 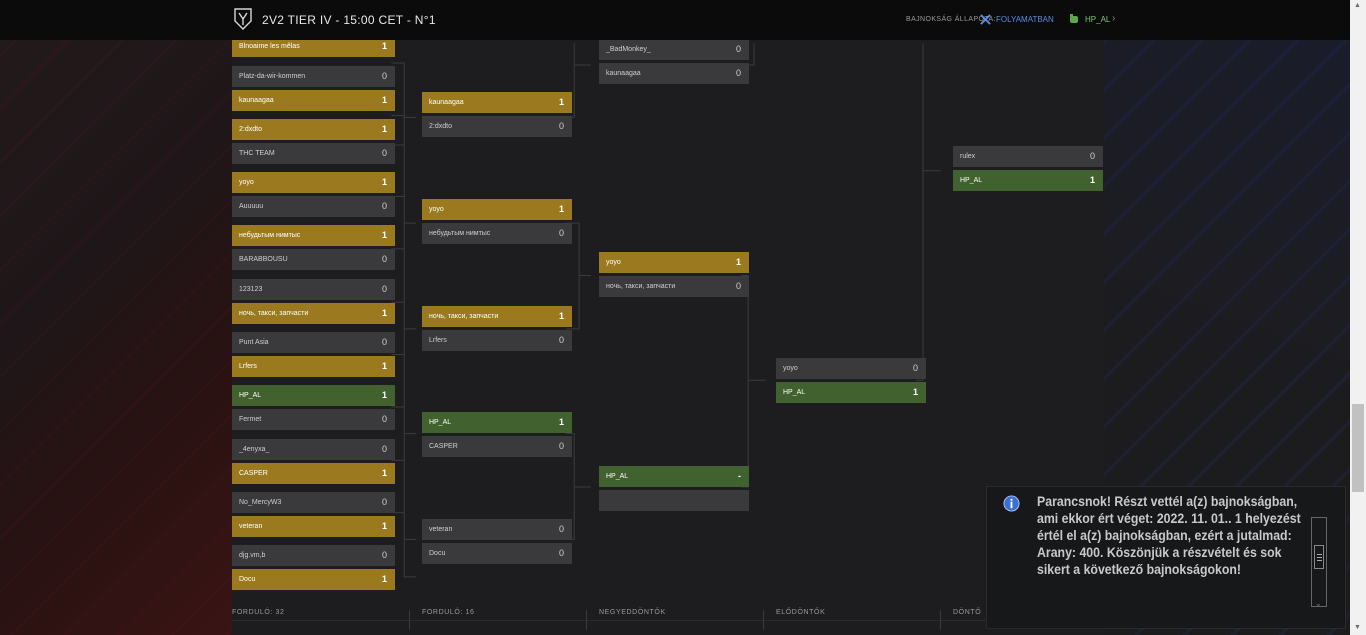 What do you see at coordinates (1113, 18) in the screenshot?
I see `chevron-right-icon: ›` at bounding box center [1113, 18].